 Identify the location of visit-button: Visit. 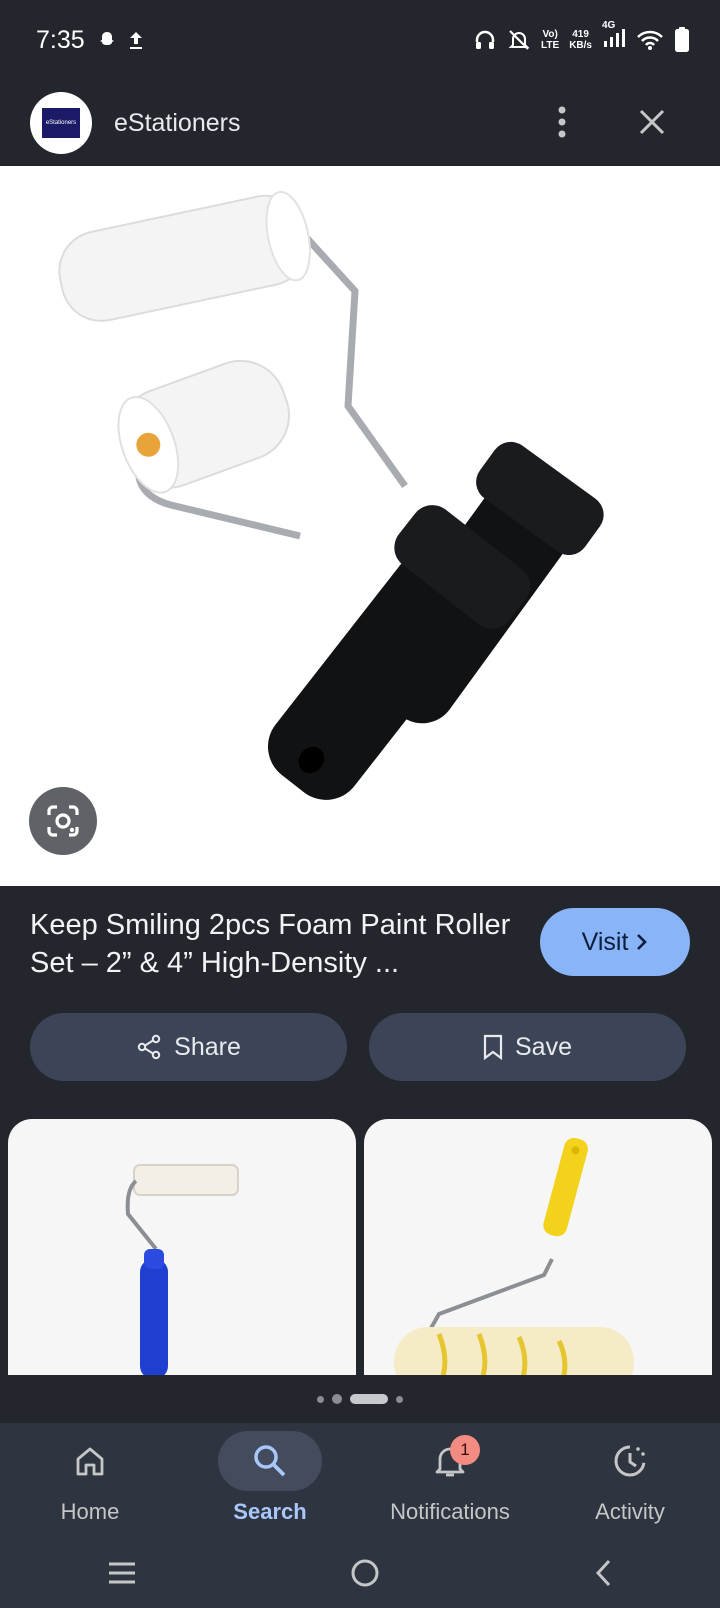
(615, 942).